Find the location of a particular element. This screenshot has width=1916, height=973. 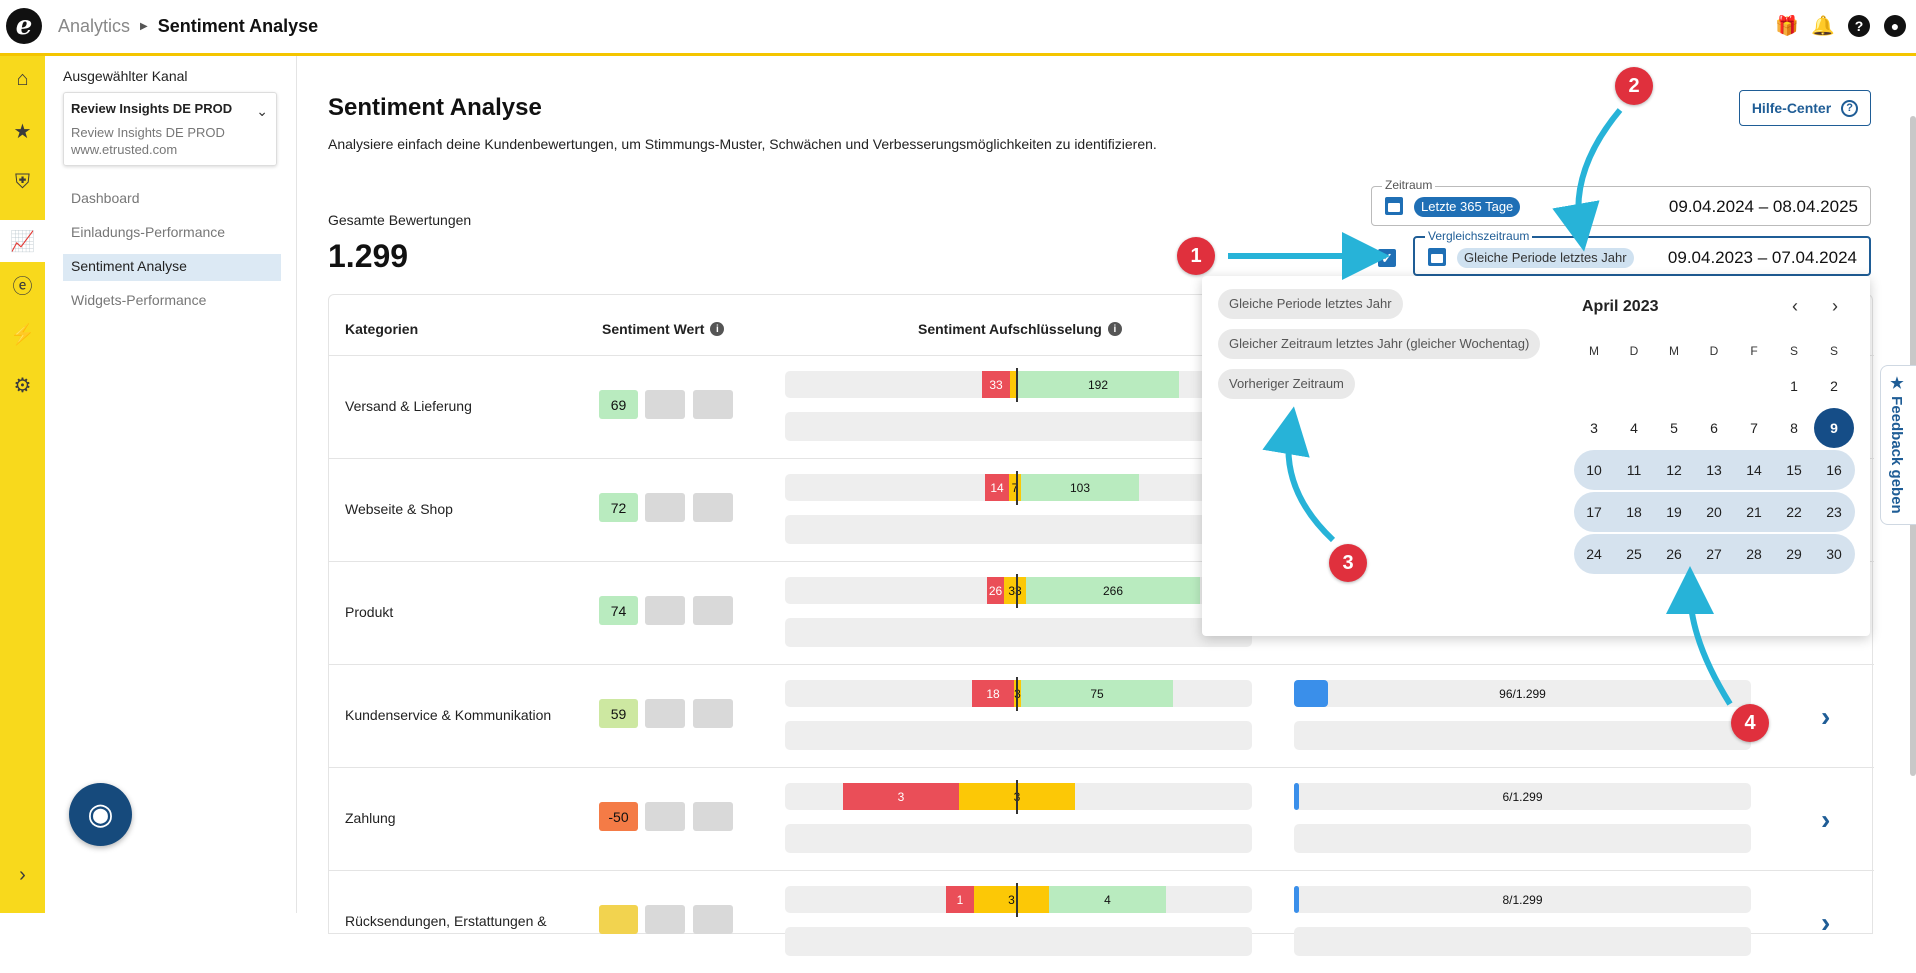

channel-details: Review Insights DE PROD www.etrusted.com is located at coordinates (170, 141).